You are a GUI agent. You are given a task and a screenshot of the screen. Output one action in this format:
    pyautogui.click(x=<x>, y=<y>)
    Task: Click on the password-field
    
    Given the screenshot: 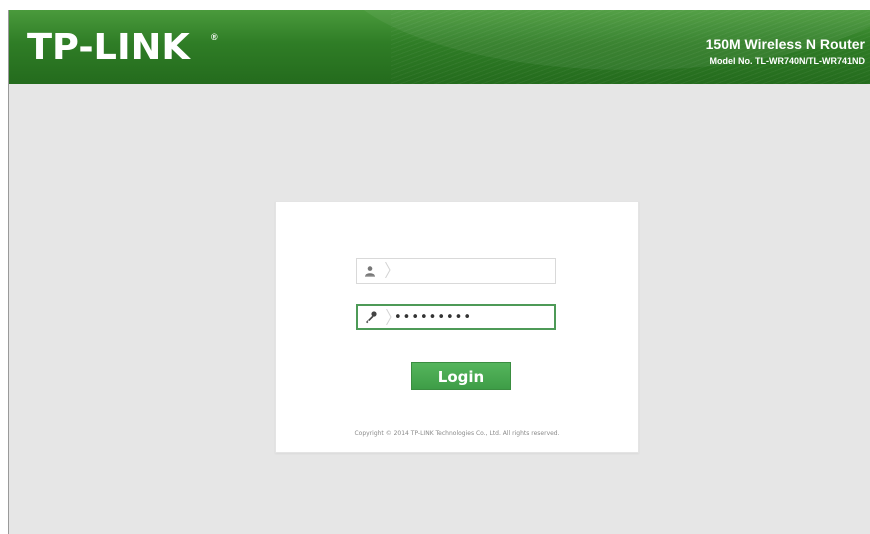 What is the action you would take?
    pyautogui.click(x=456, y=317)
    